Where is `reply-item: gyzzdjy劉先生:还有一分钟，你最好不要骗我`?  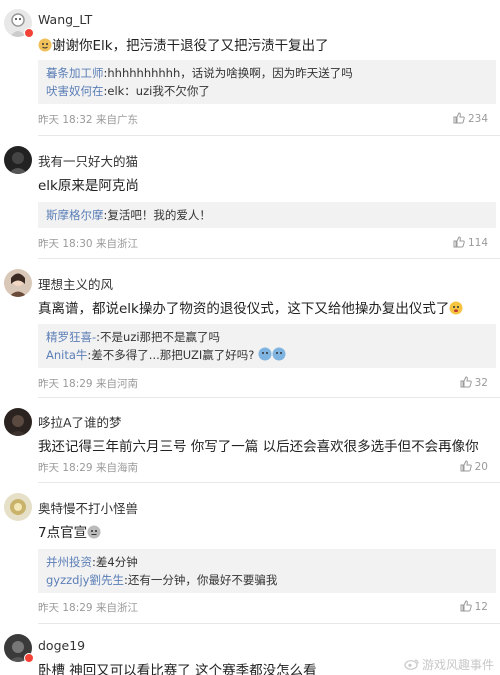
reply-item: gyzzdjy劉先生:还有一分钟，你最好不要骗我 is located at coordinates (267, 580).